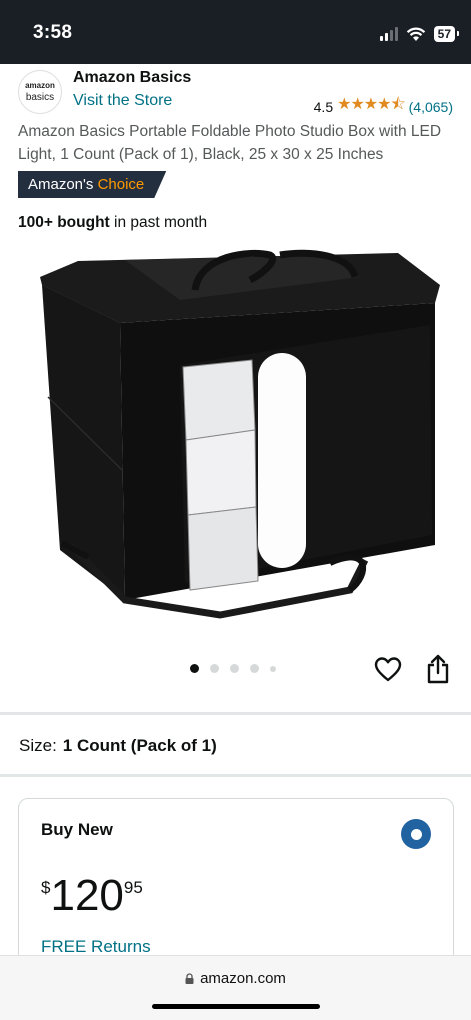  I want to click on status-bar: 3:58 57, so click(235, 32).